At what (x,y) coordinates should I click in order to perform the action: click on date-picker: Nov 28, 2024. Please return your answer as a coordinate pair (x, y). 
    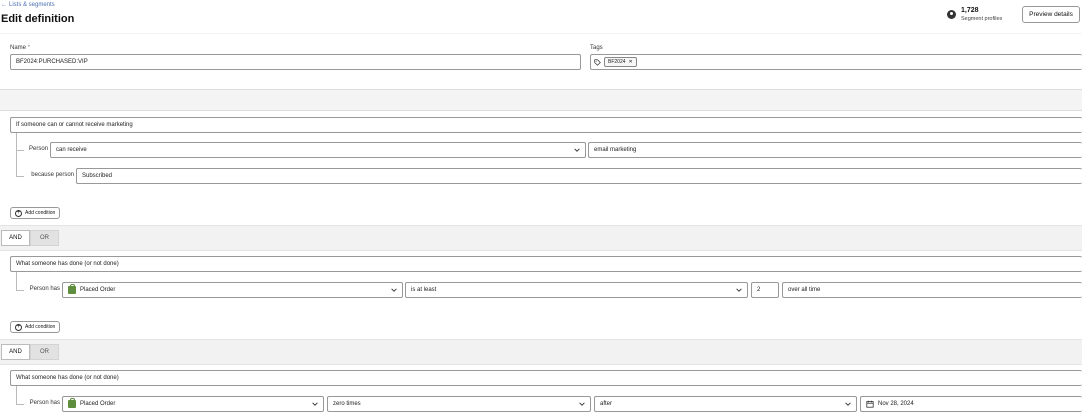
    Looking at the image, I should click on (971, 404).